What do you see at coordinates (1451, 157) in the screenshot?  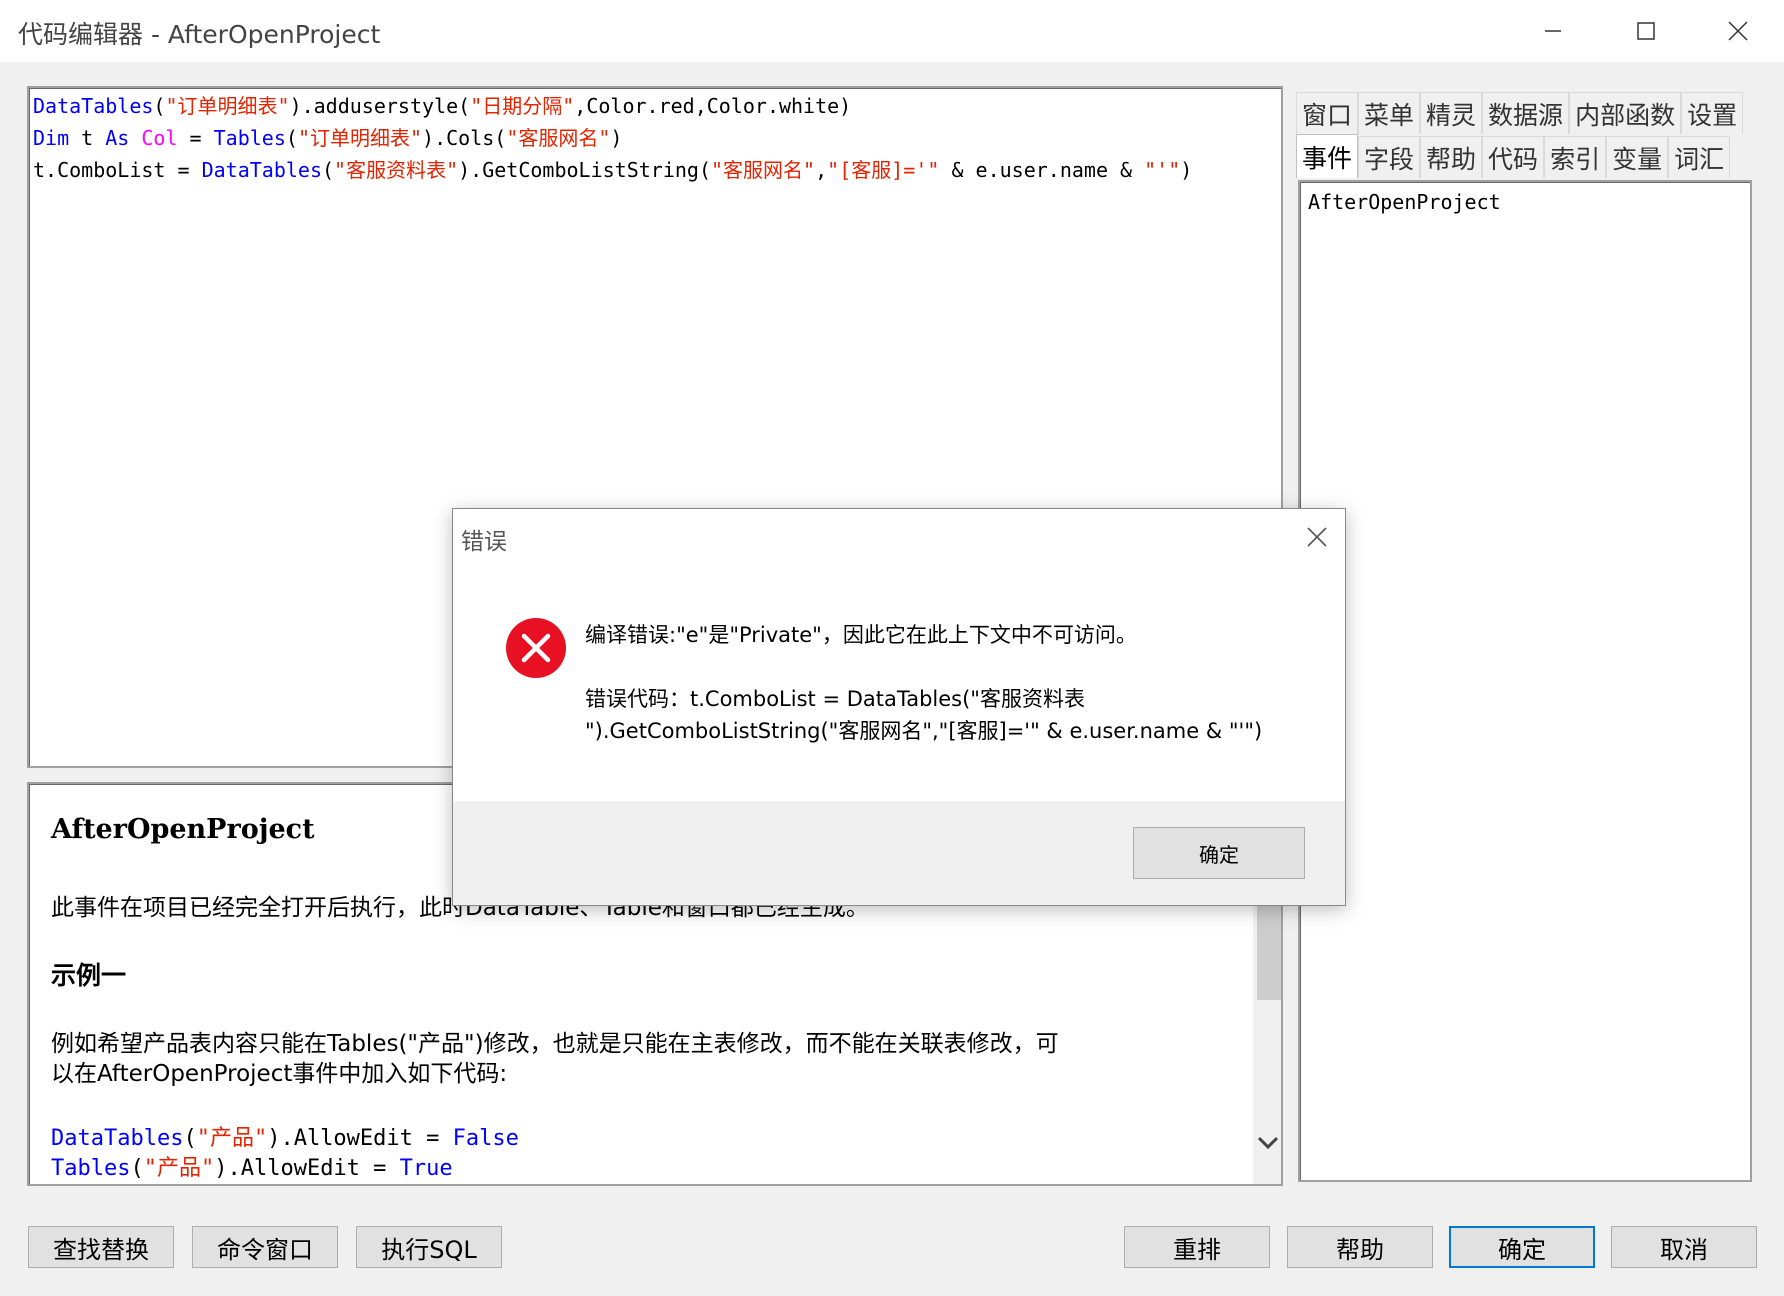 I see `tab-help: 帮助` at bounding box center [1451, 157].